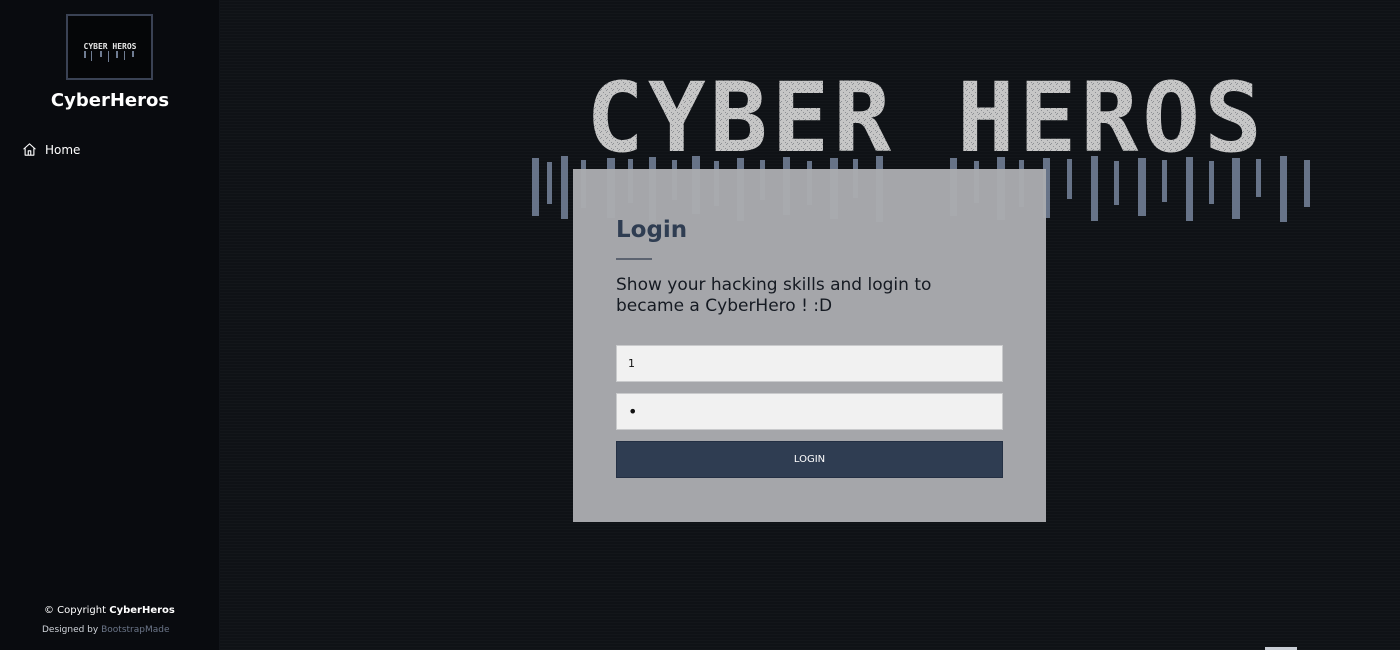  I want to click on designed-by-prefix: Designed by, so click(70, 630).